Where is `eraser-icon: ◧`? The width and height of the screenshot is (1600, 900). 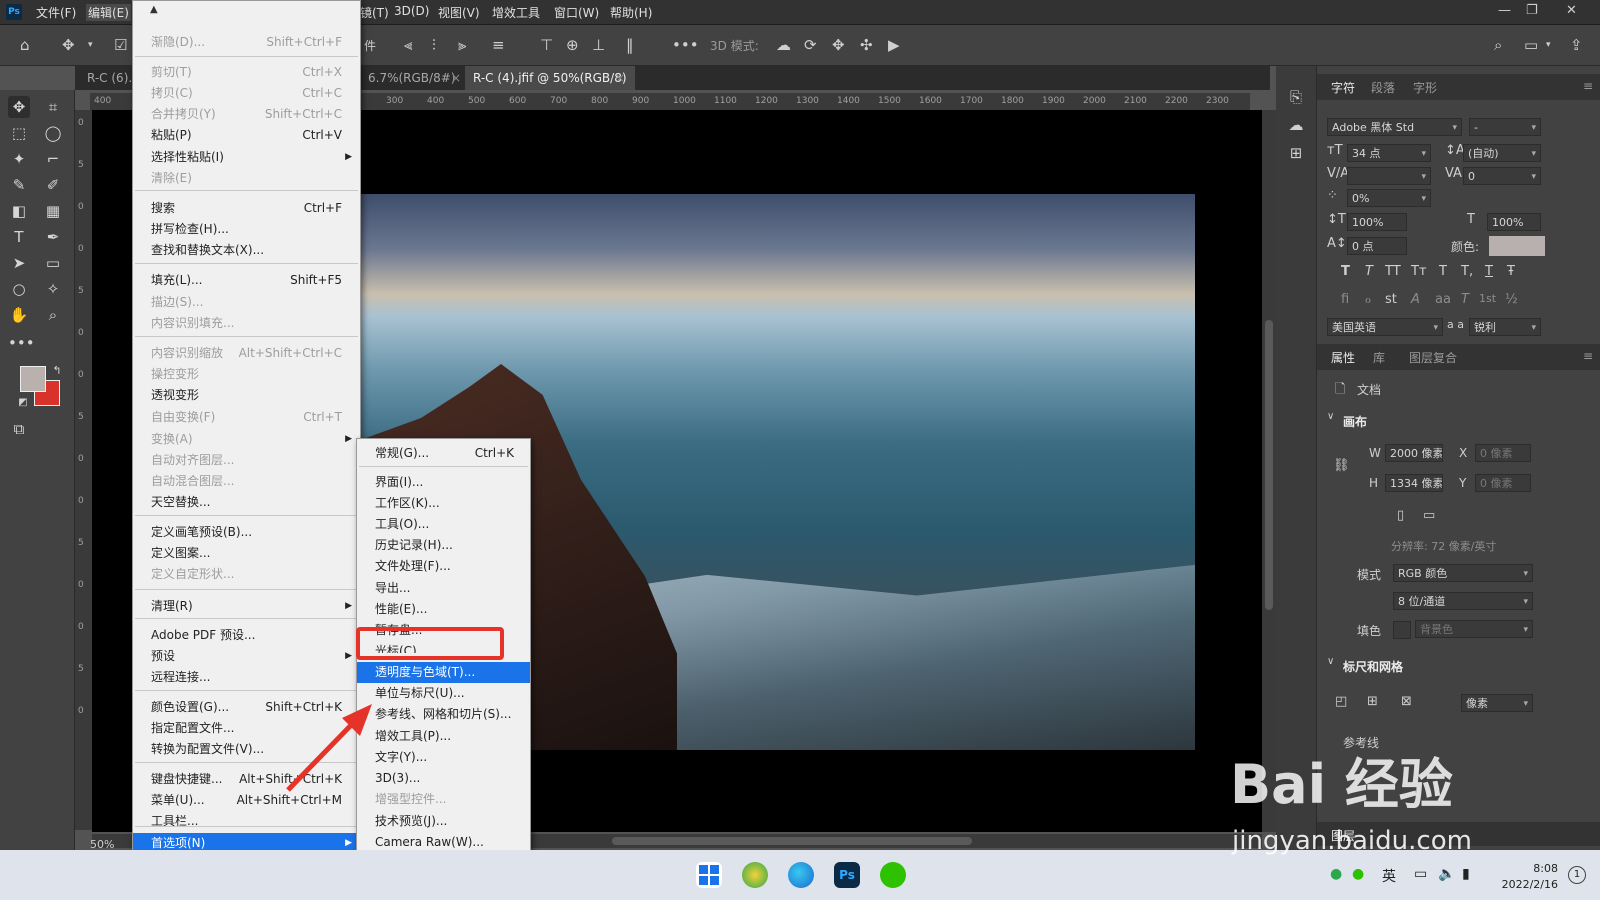 eraser-icon: ◧ is located at coordinates (19, 211).